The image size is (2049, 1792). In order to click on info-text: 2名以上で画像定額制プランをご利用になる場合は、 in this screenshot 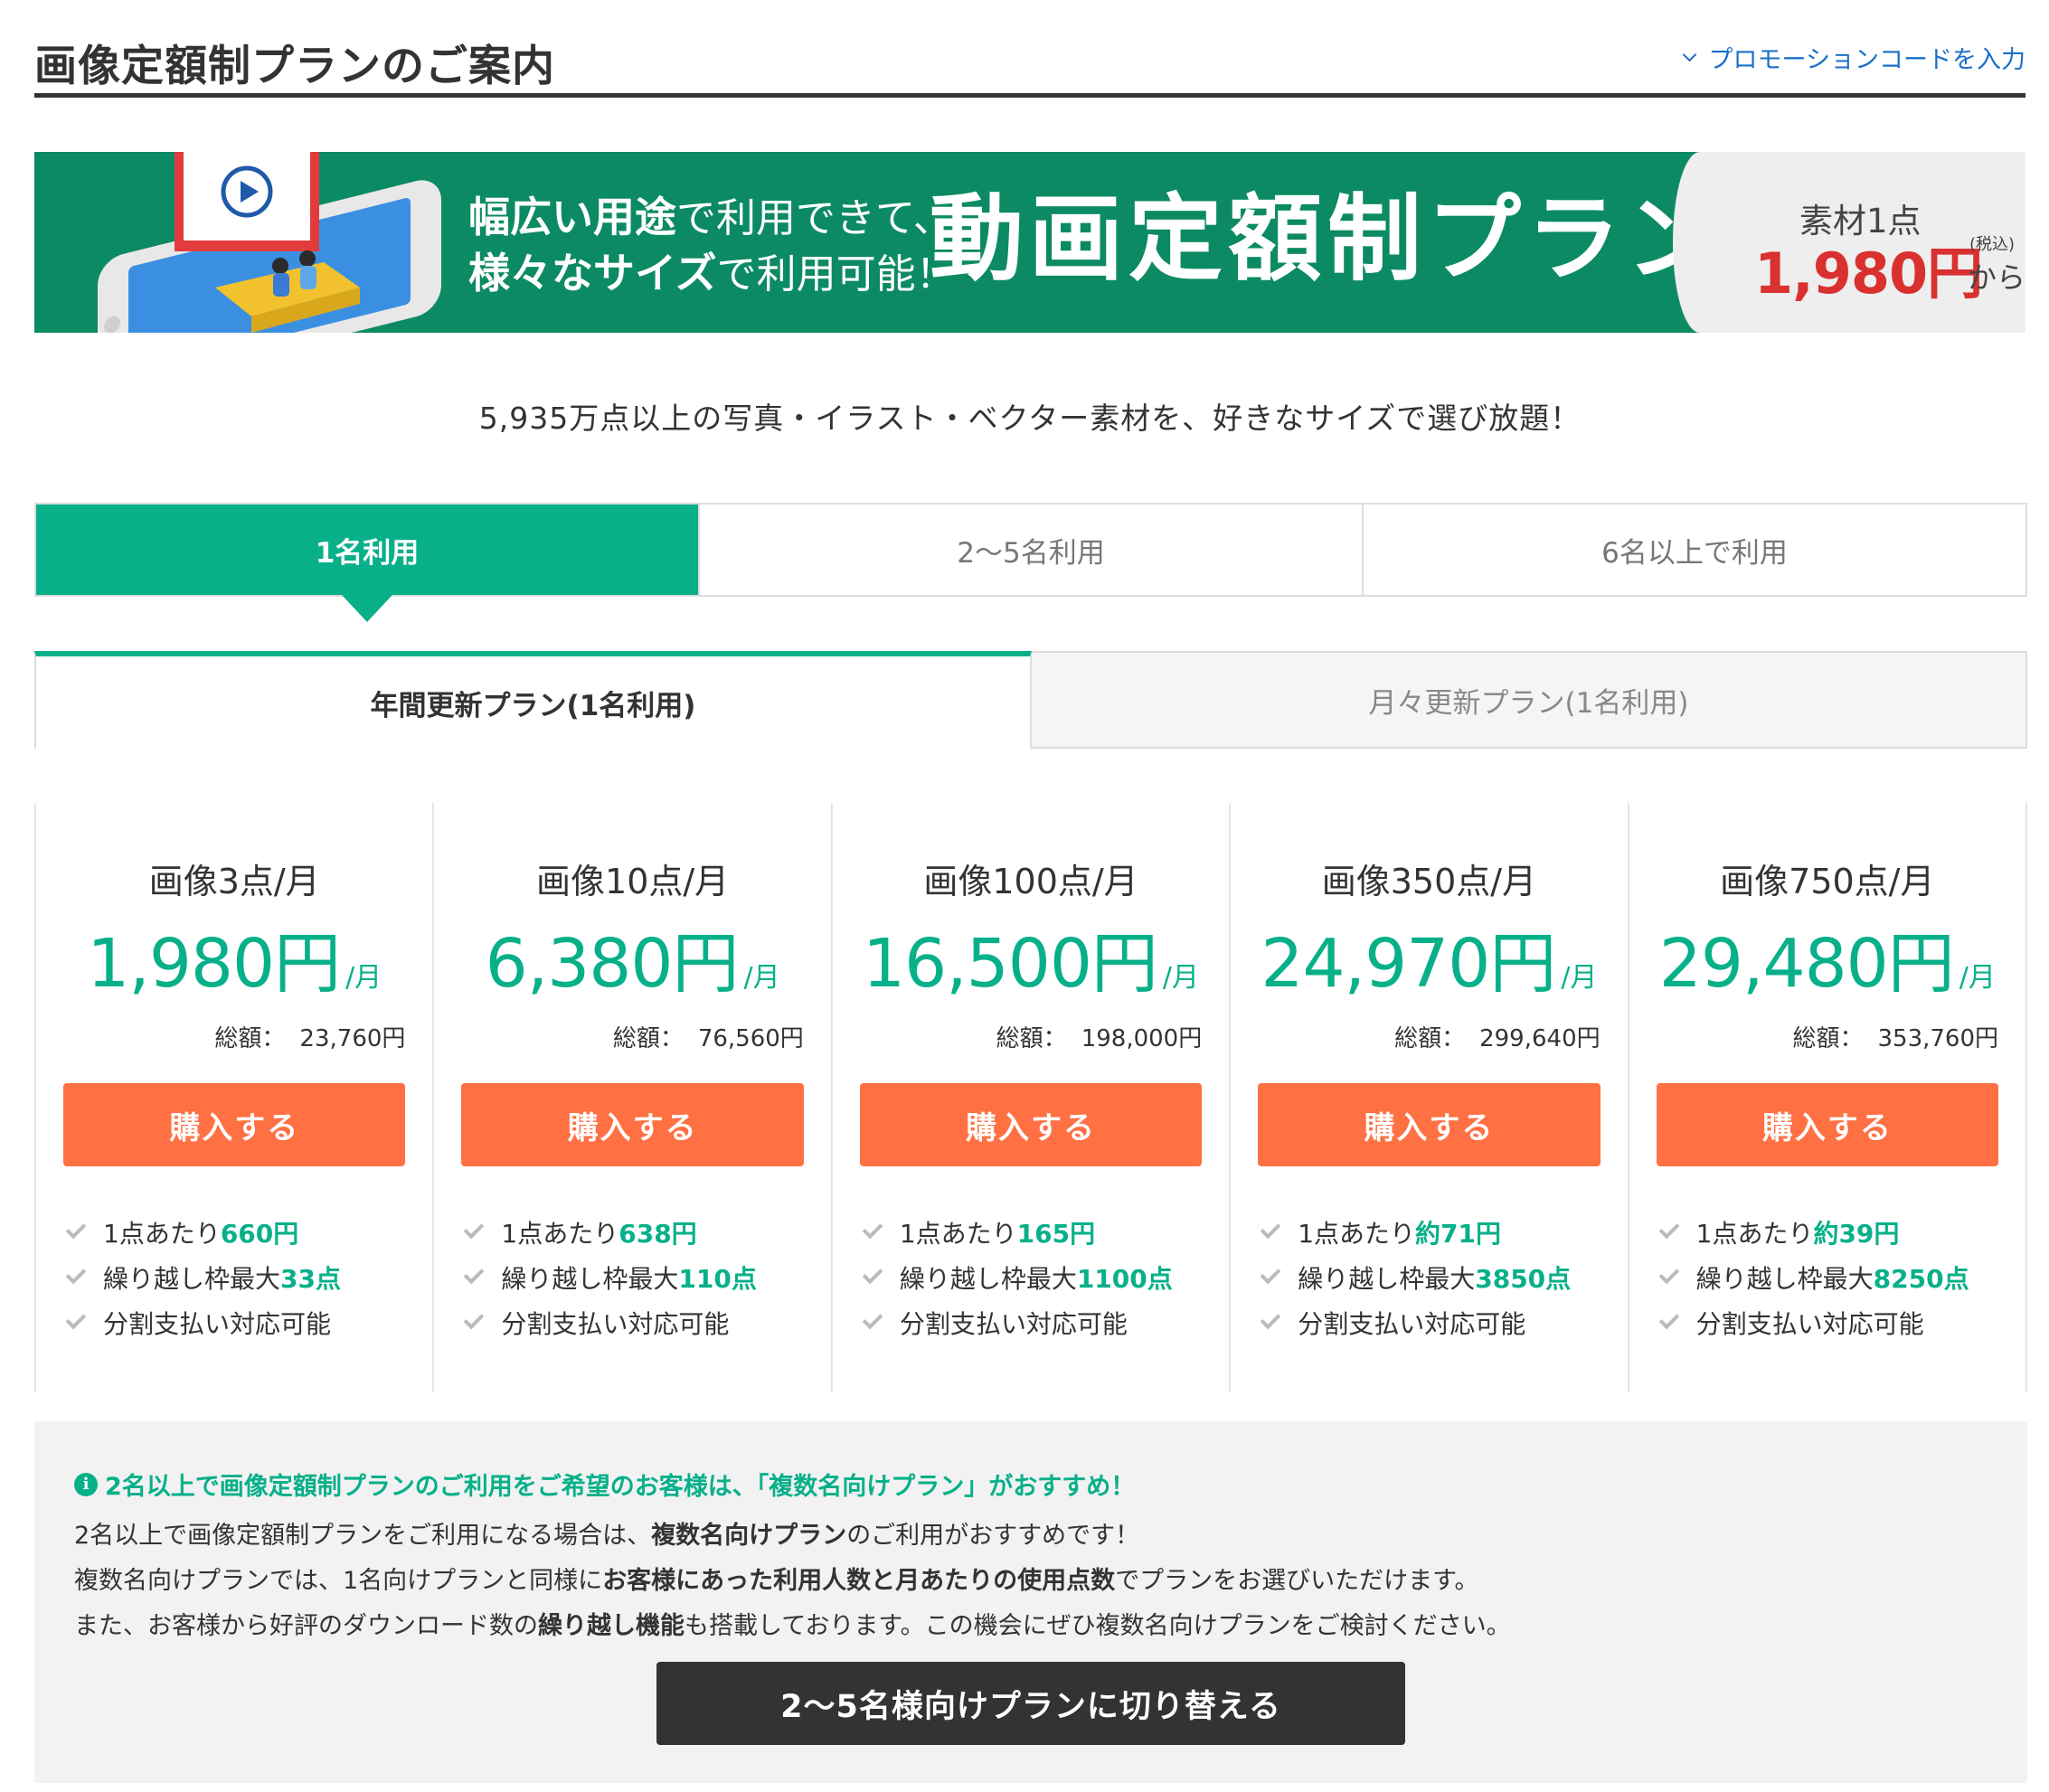, I will do `click(363, 1536)`.